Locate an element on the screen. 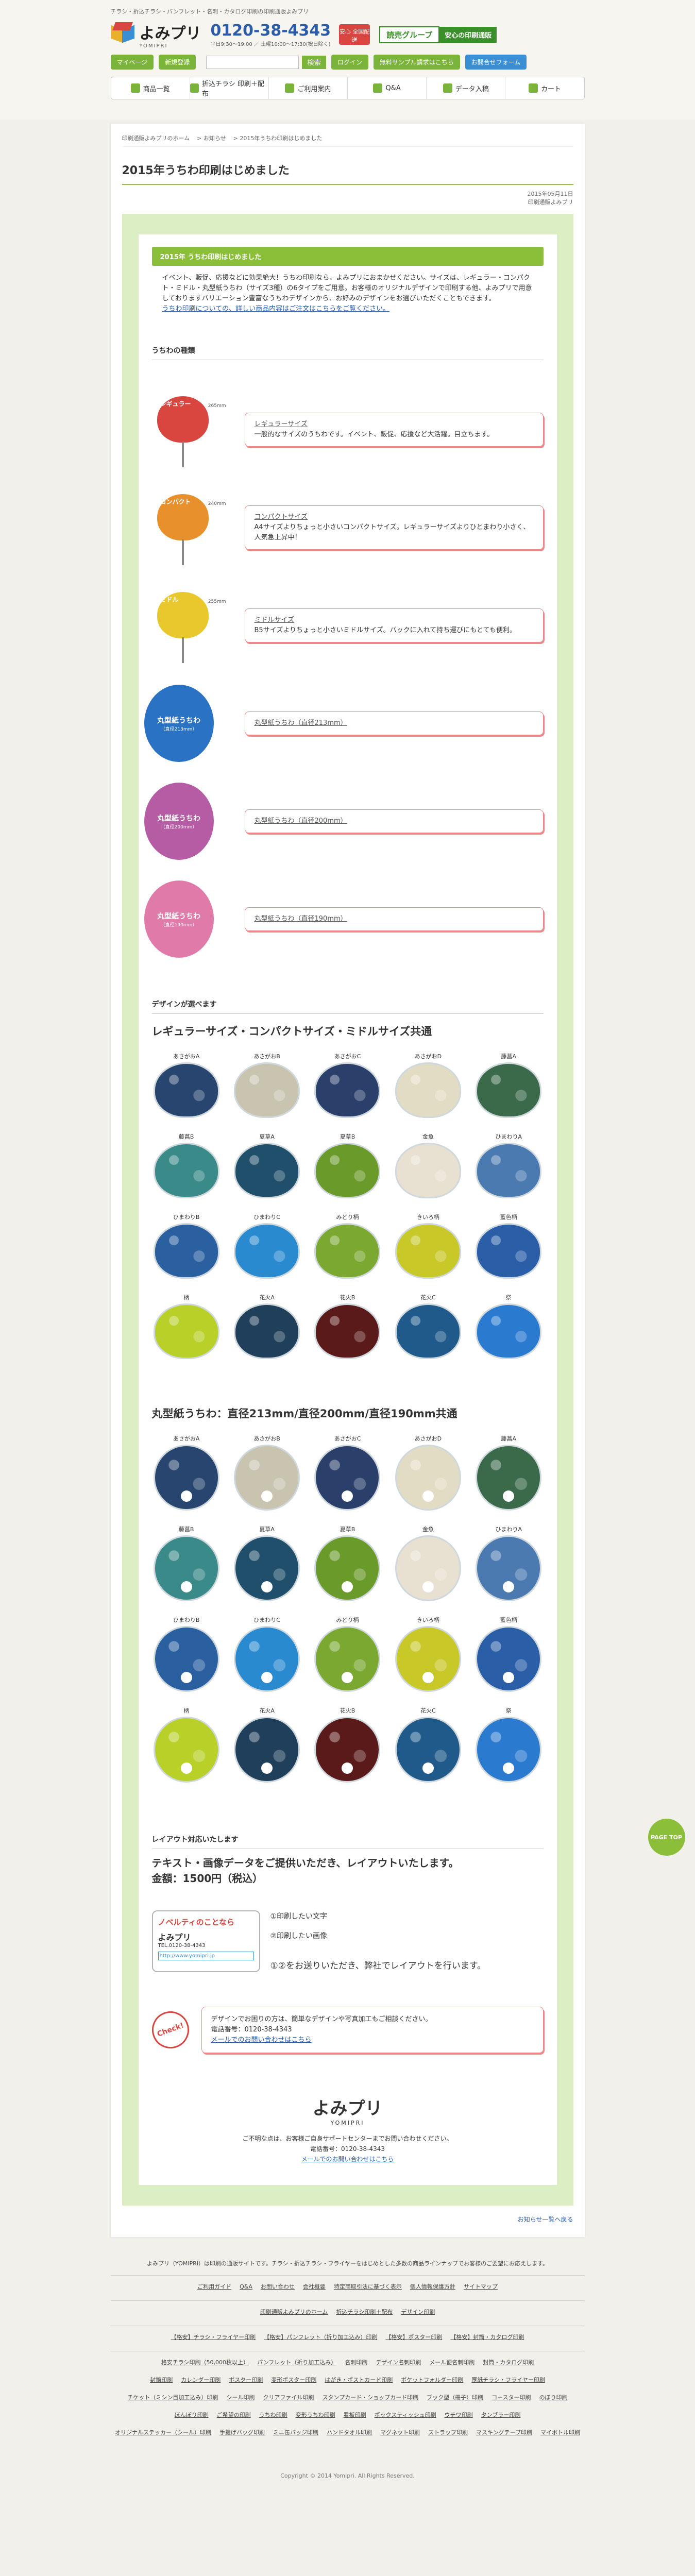 The height and width of the screenshot is (2576, 695). page-top-button: PAGE TOP is located at coordinates (667, 1837).